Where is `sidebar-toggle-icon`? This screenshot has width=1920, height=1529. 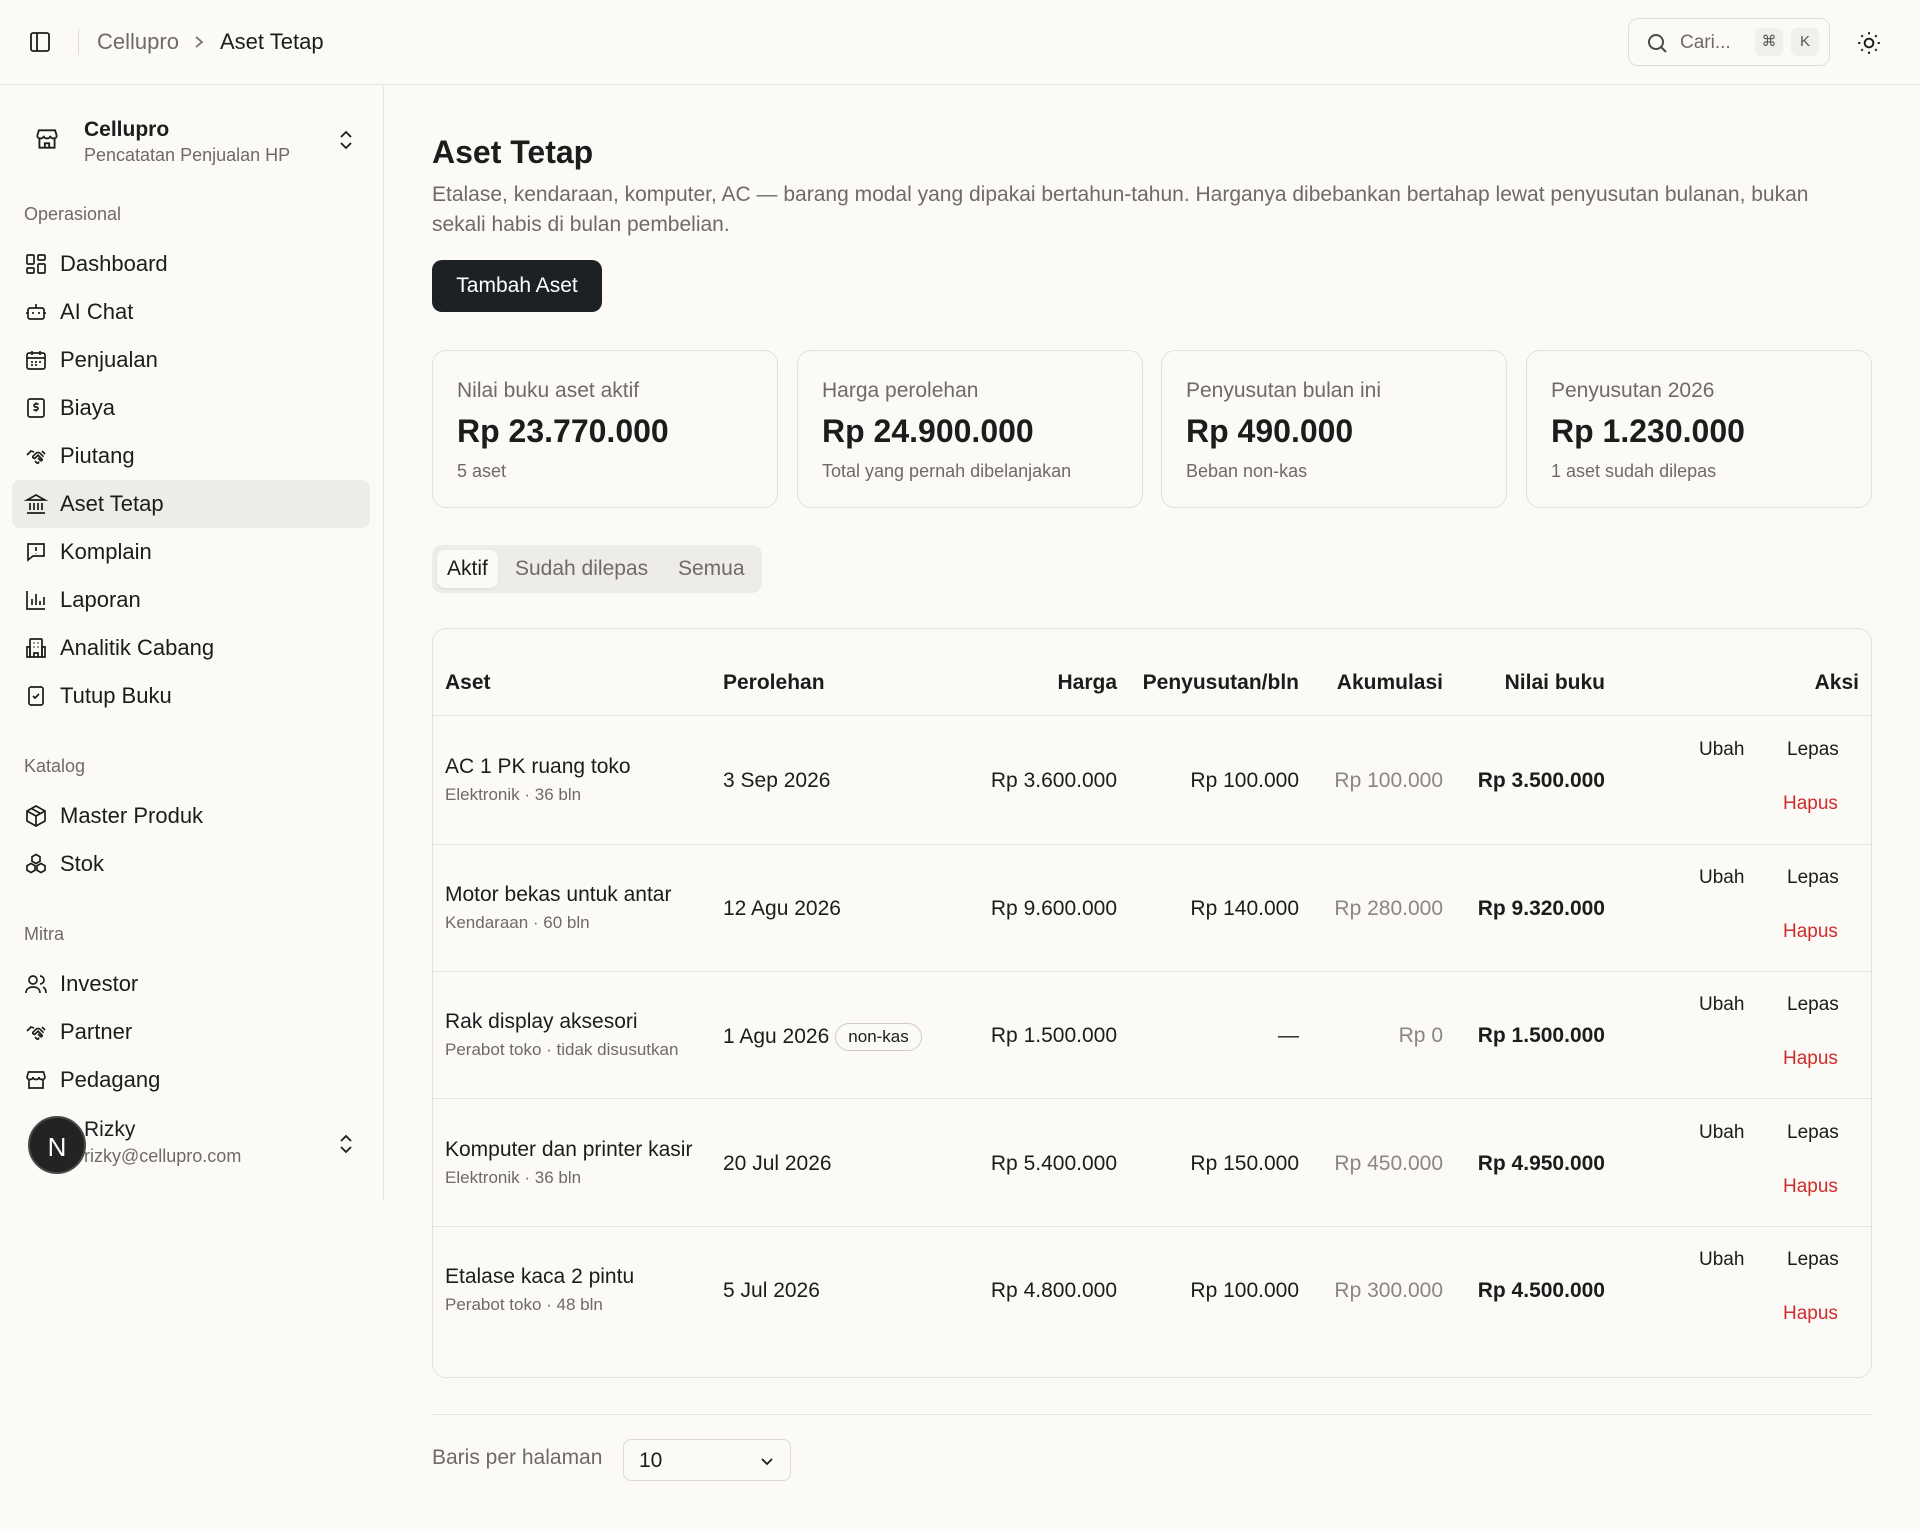 sidebar-toggle-icon is located at coordinates (40, 42).